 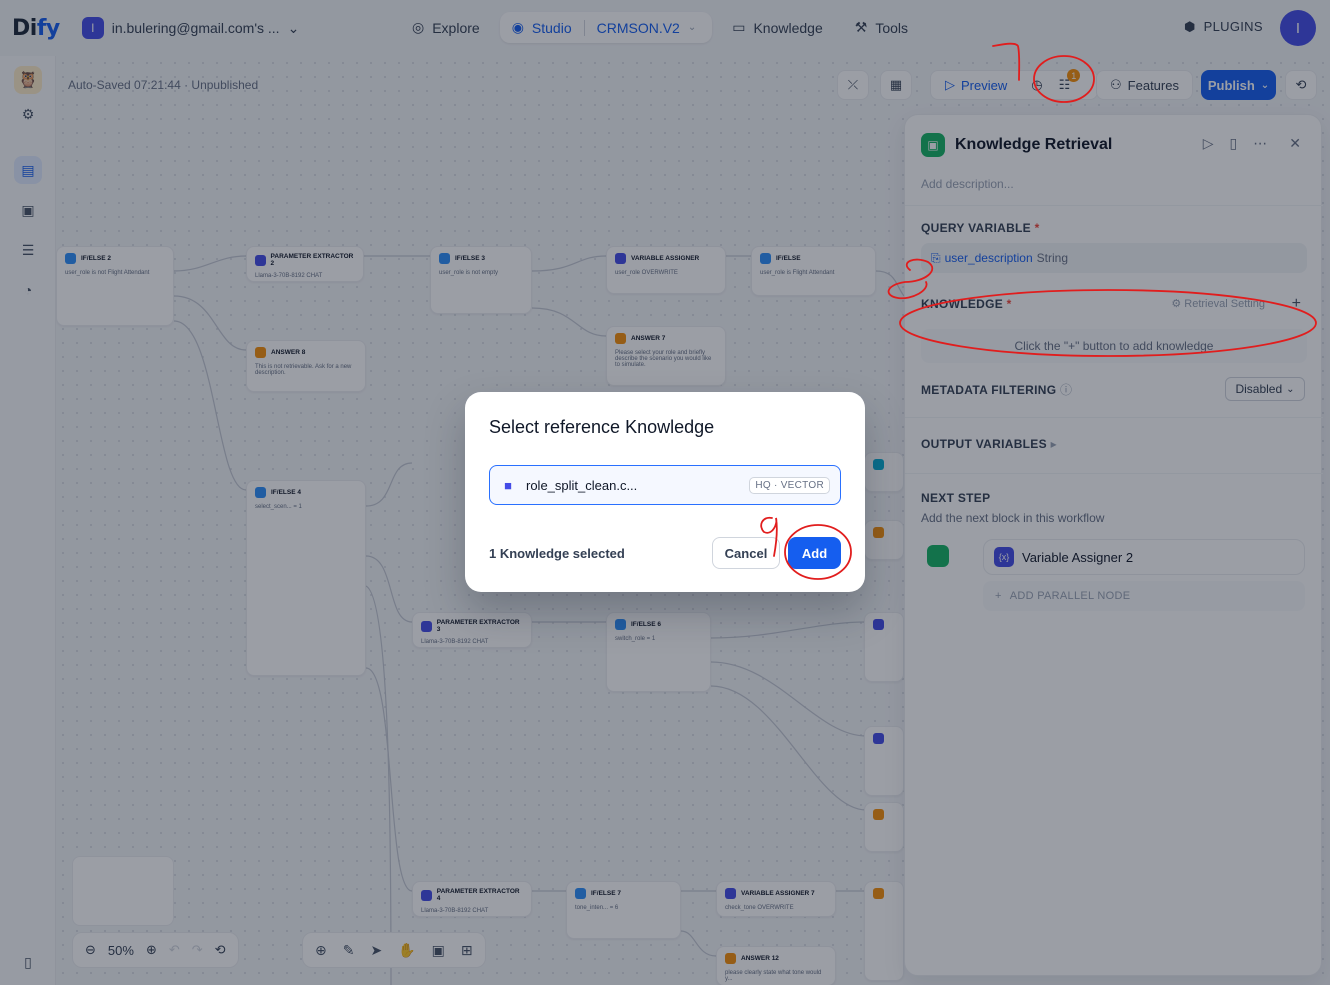 I want to click on index-badge: HQ · VECTOR, so click(x=789, y=485).